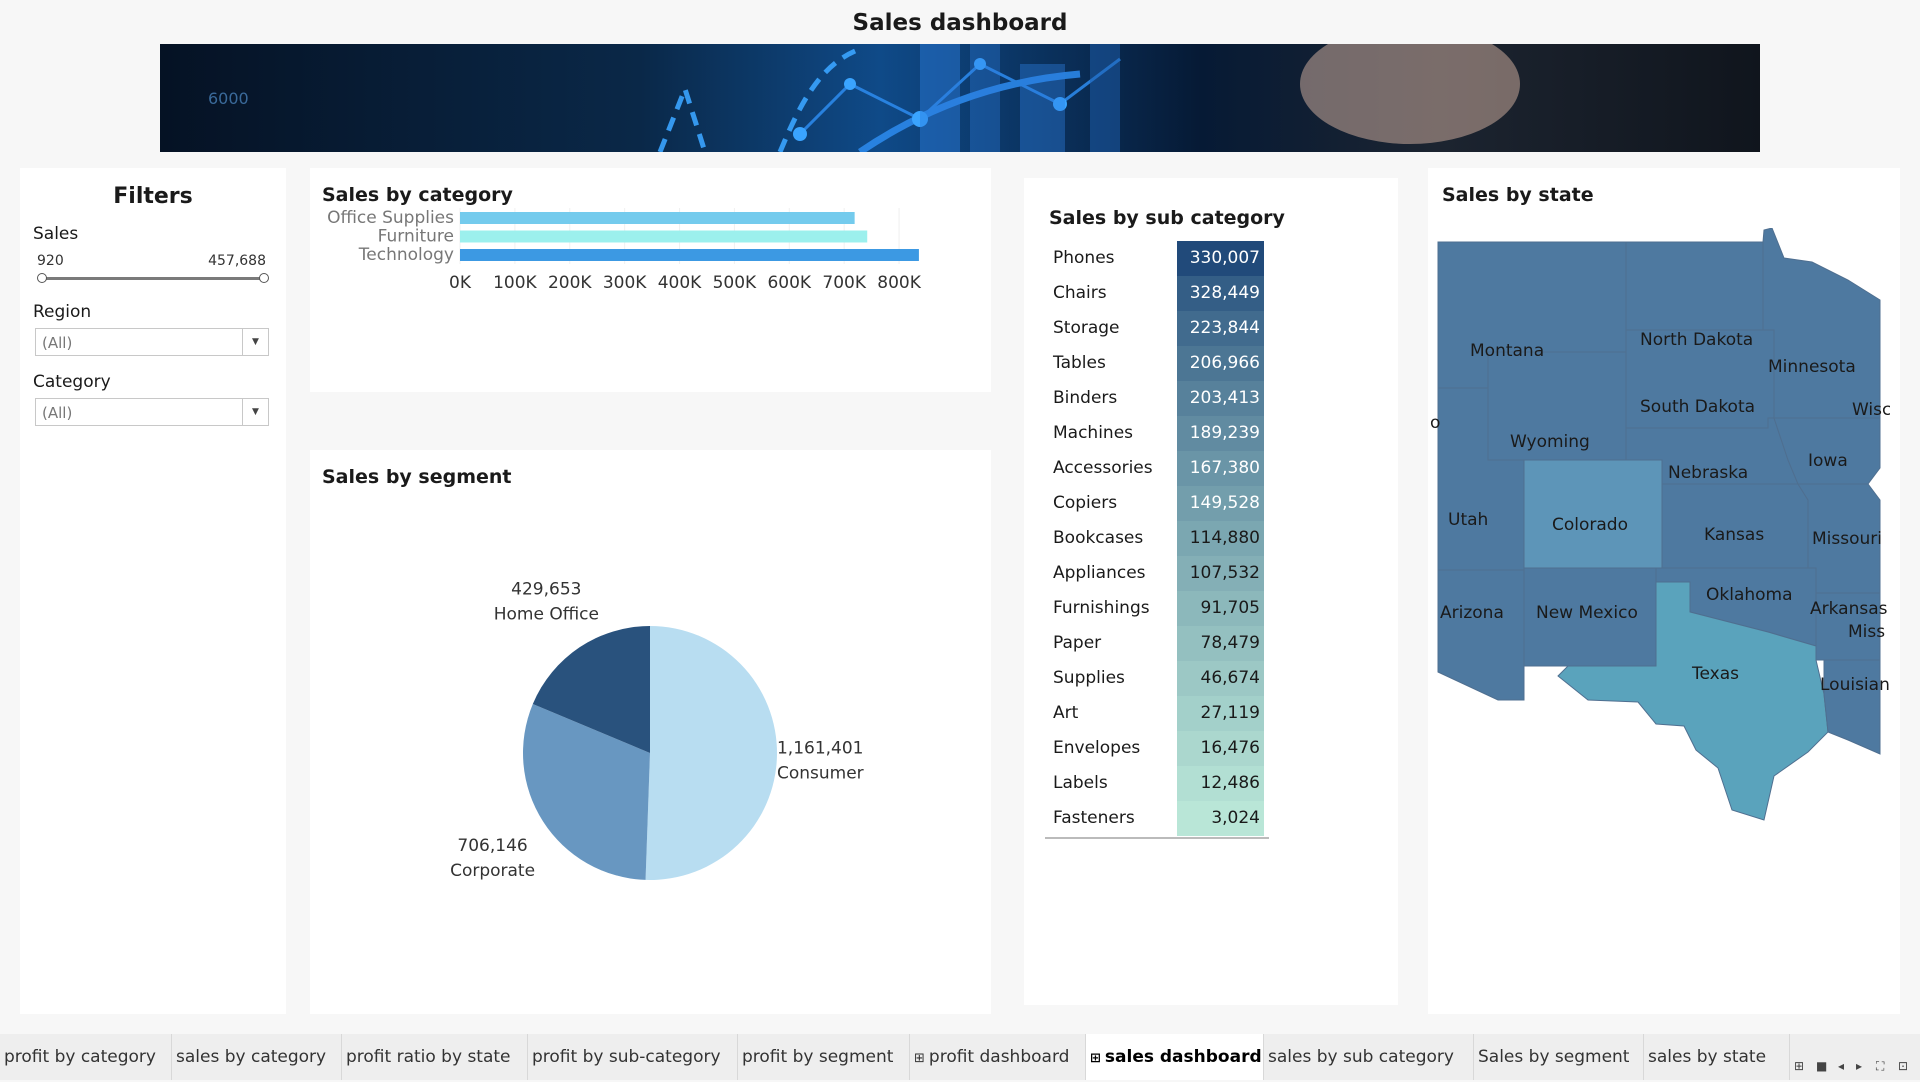 Image resolution: width=1920 pixels, height=1082 pixels. What do you see at coordinates (1481, 635) in the screenshot?
I see `state-arizona` at bounding box center [1481, 635].